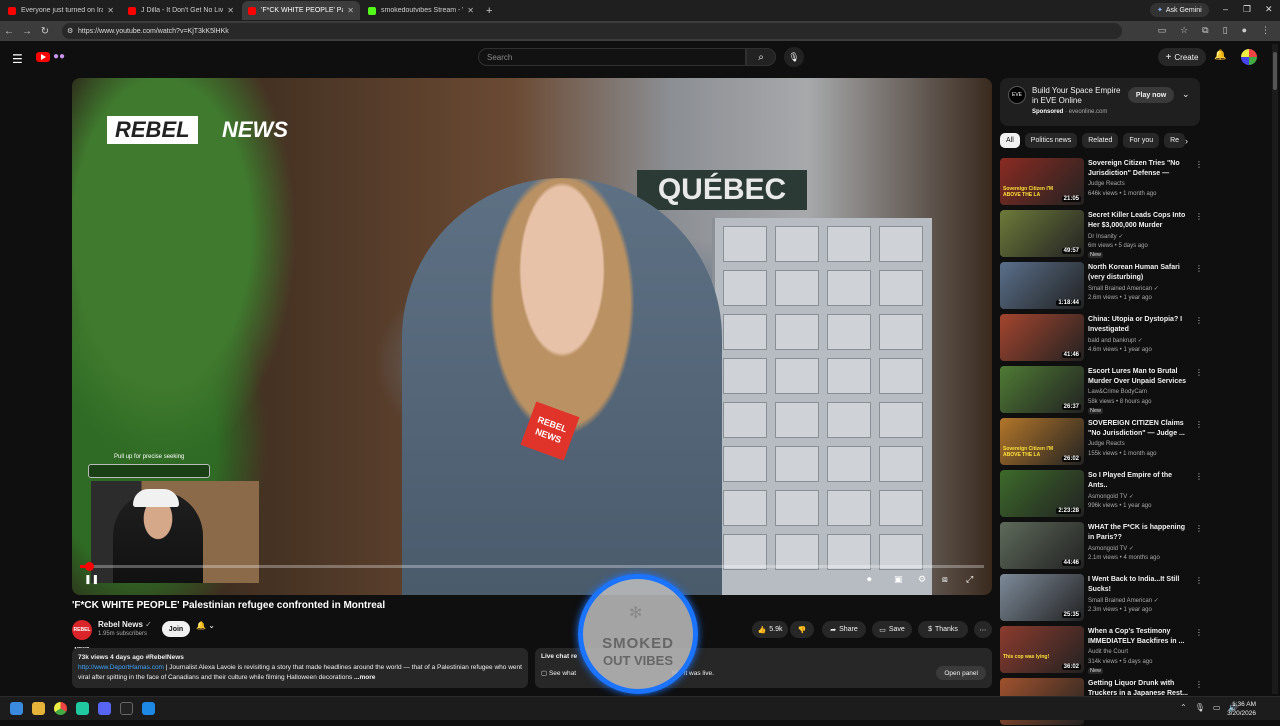 This screenshot has height=726, width=1280. I want to click on progress-scrubber, so click(90, 566).